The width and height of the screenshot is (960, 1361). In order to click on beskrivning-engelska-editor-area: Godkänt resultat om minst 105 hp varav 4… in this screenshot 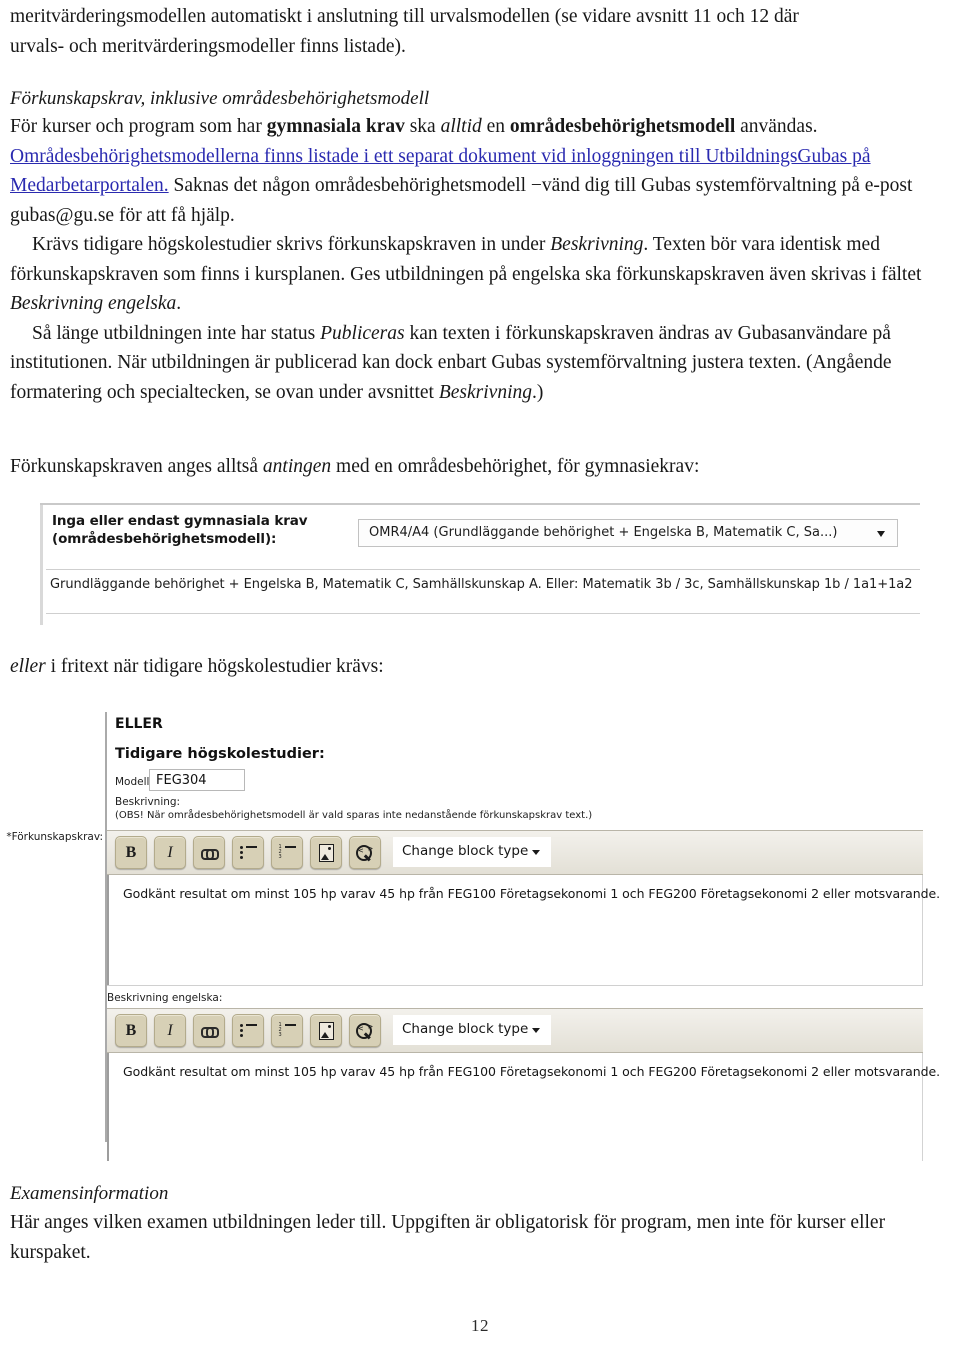, I will do `click(523, 1107)`.